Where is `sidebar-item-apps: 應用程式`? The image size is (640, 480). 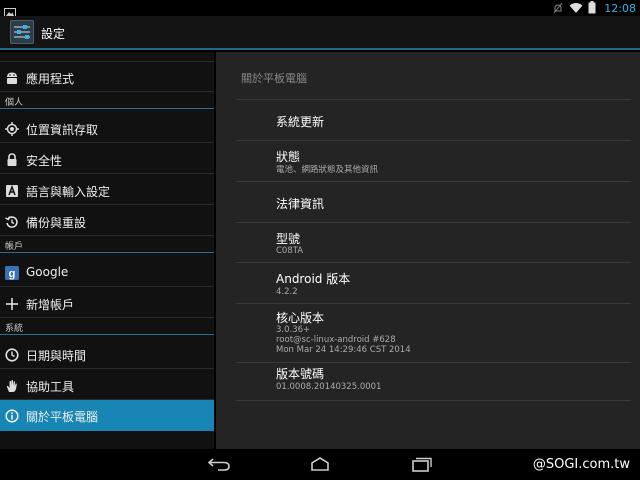 sidebar-item-apps: 應用程式 is located at coordinates (107, 77).